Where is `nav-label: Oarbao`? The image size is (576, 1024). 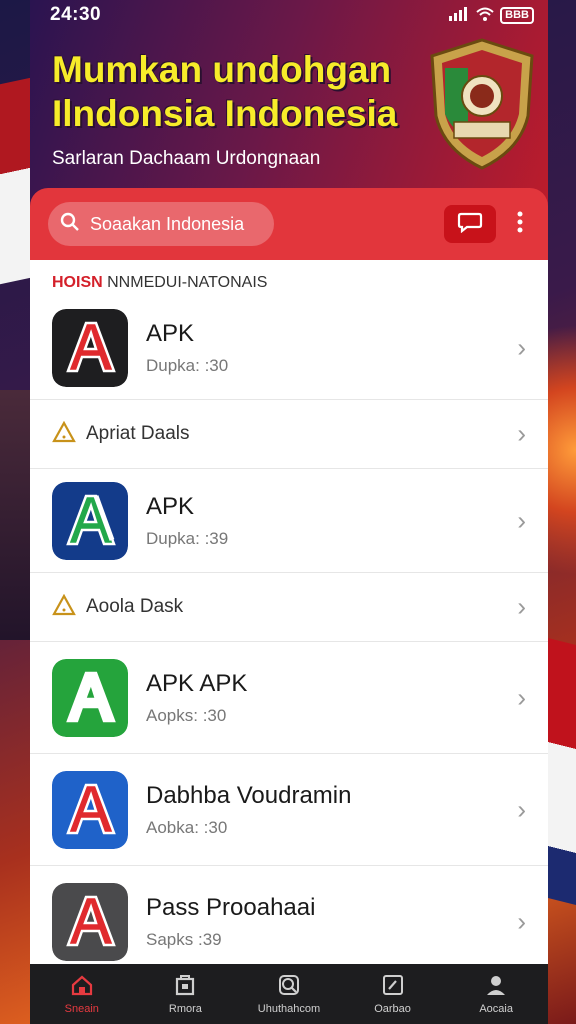 nav-label: Oarbao is located at coordinates (392, 1009).